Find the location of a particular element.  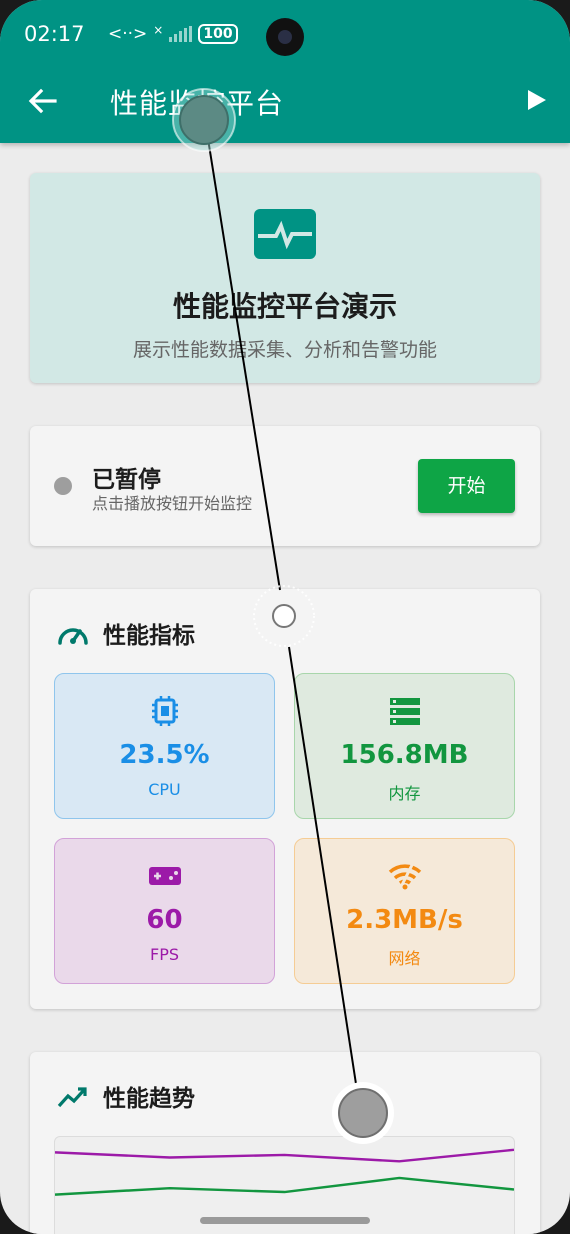

status-icons: <··> × 100 is located at coordinates (173, 33).